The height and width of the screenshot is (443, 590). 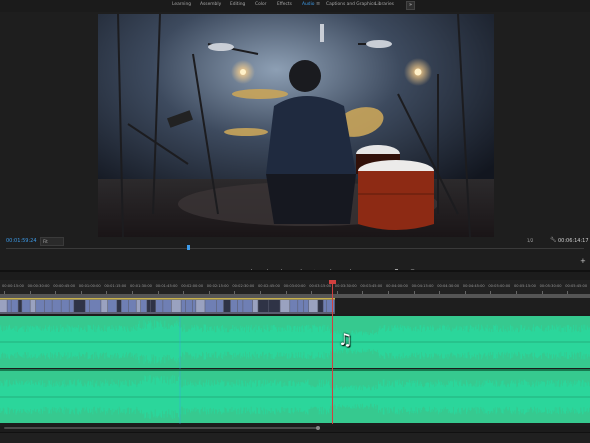 I want to click on ruler-tick-label: 00:01:30:00, so click(x=141, y=286).